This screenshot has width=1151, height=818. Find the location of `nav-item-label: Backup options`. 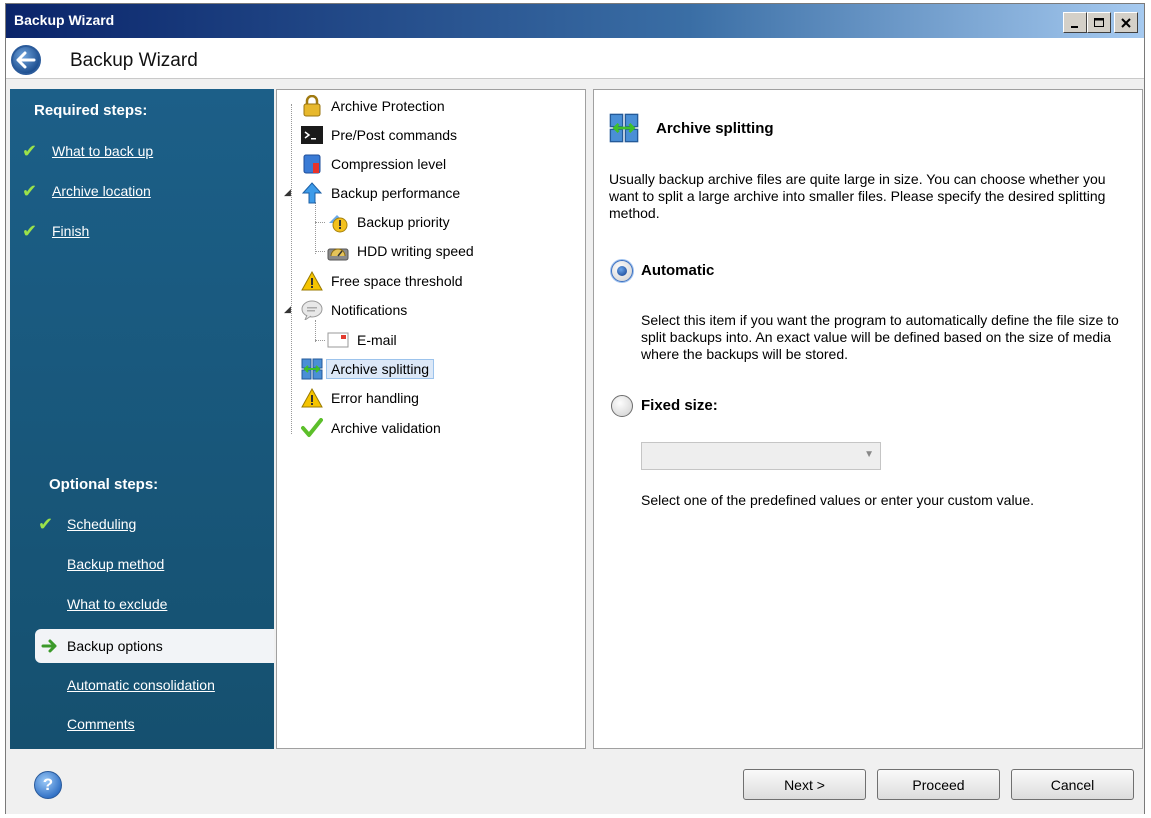

nav-item-label: Backup options is located at coordinates (115, 646).